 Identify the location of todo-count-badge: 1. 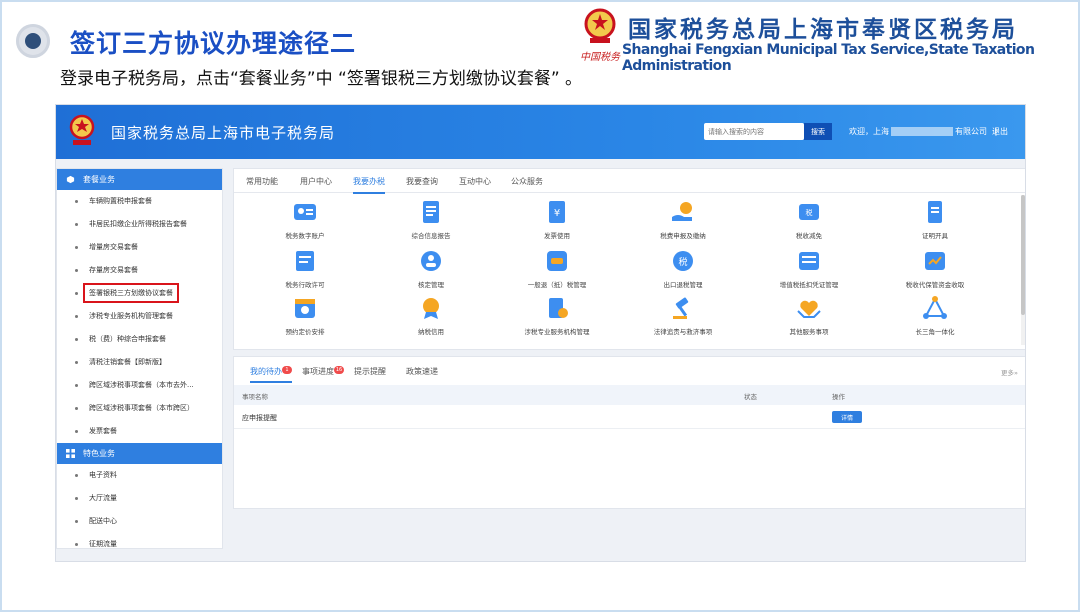
(287, 370).